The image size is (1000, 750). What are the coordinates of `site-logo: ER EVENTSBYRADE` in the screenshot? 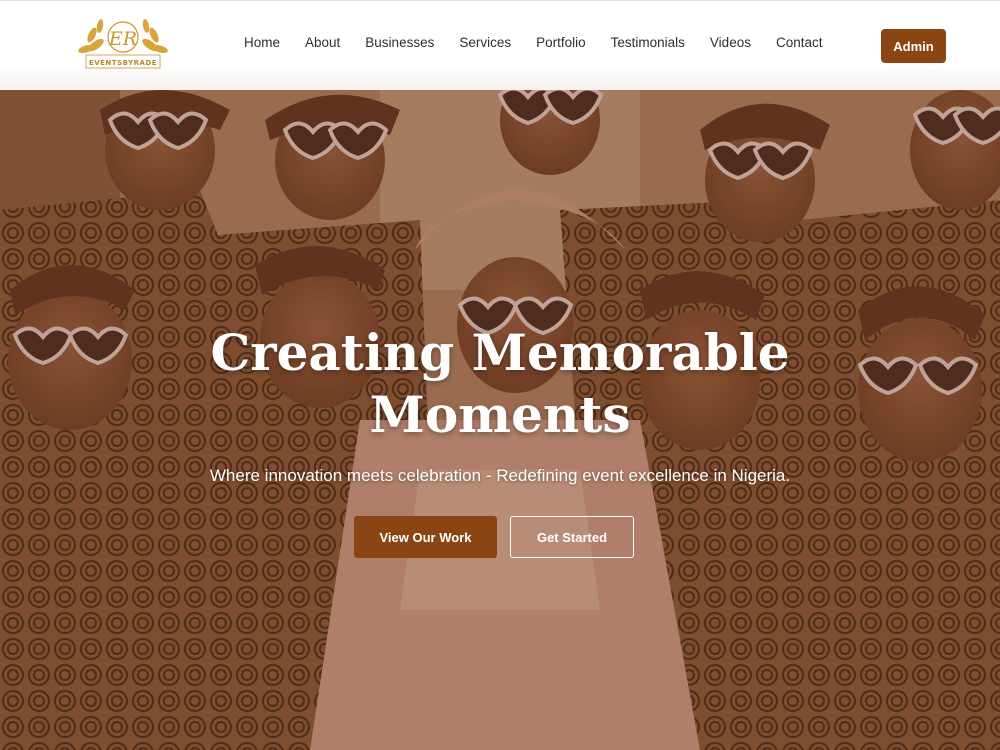 It's located at (123, 44).